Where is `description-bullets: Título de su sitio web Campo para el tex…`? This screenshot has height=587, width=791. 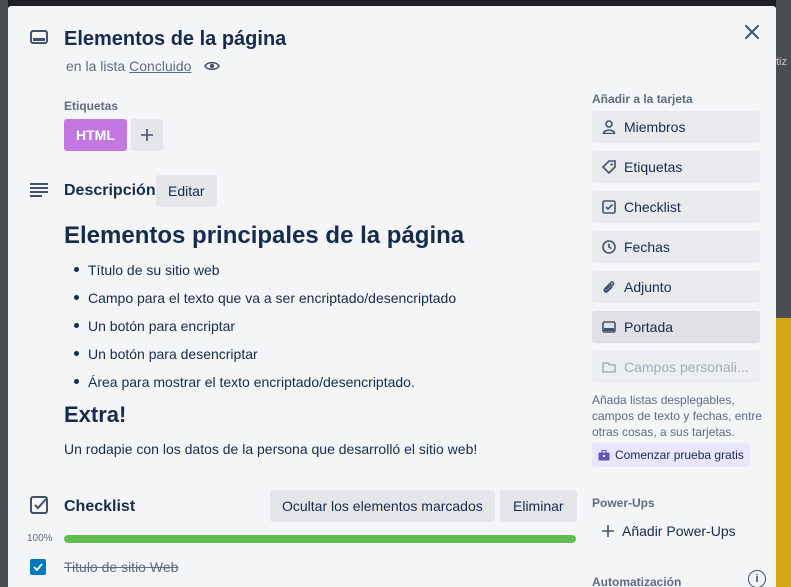 description-bullets: Título de su sitio web Campo para el tex… is located at coordinates (264, 330).